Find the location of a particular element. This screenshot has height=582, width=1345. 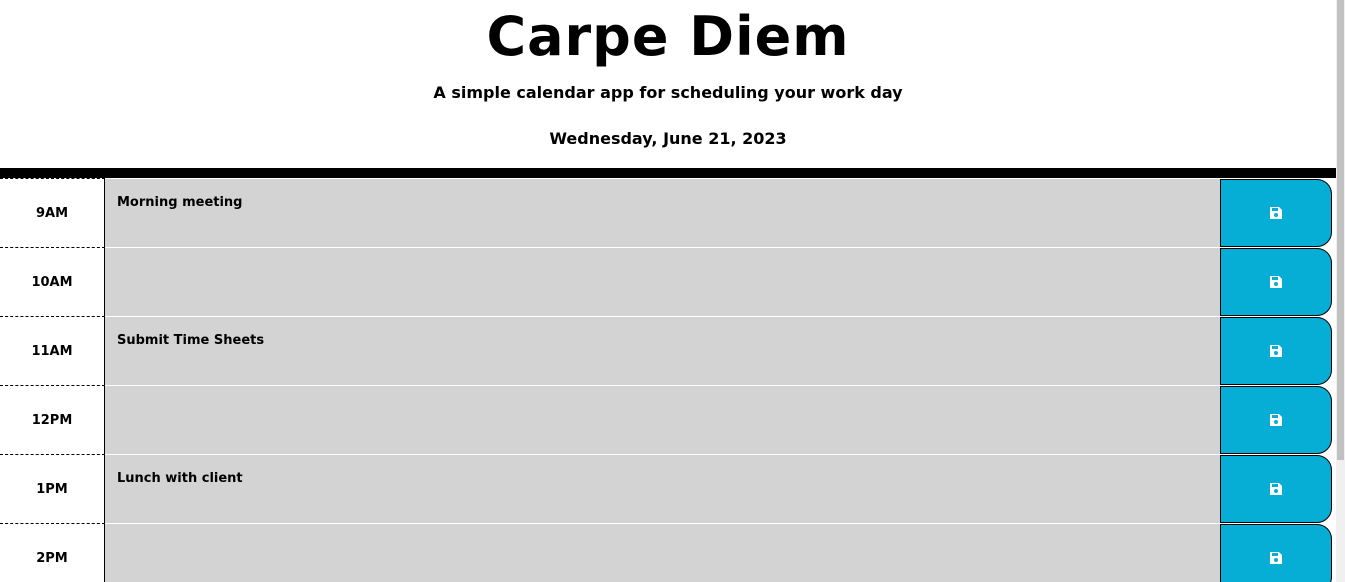

hour-label: 9AM is located at coordinates (52, 212).